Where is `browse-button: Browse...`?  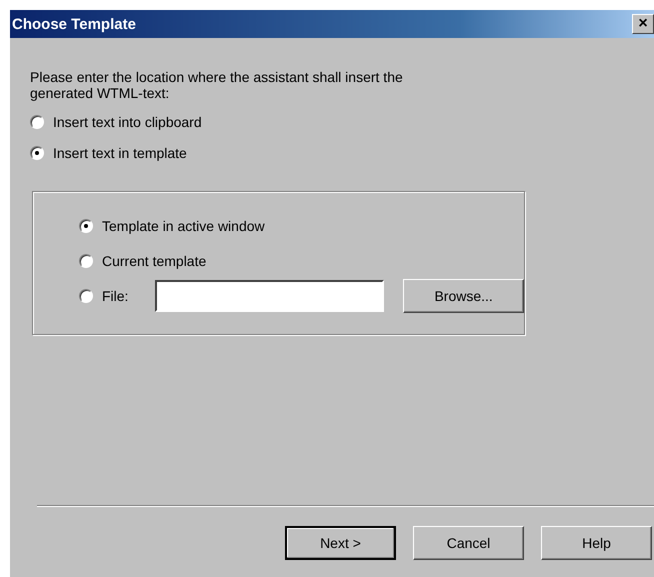
browse-button: Browse... is located at coordinates (463, 295).